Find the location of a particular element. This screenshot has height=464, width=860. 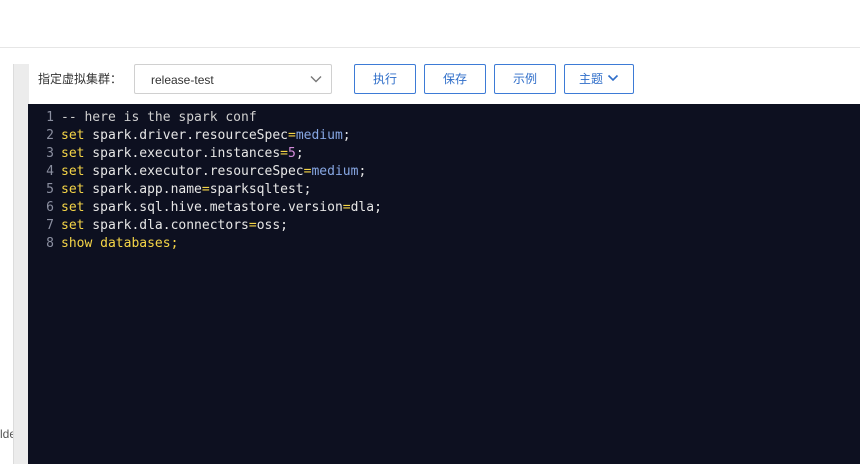

code-value: dla is located at coordinates (362, 207).